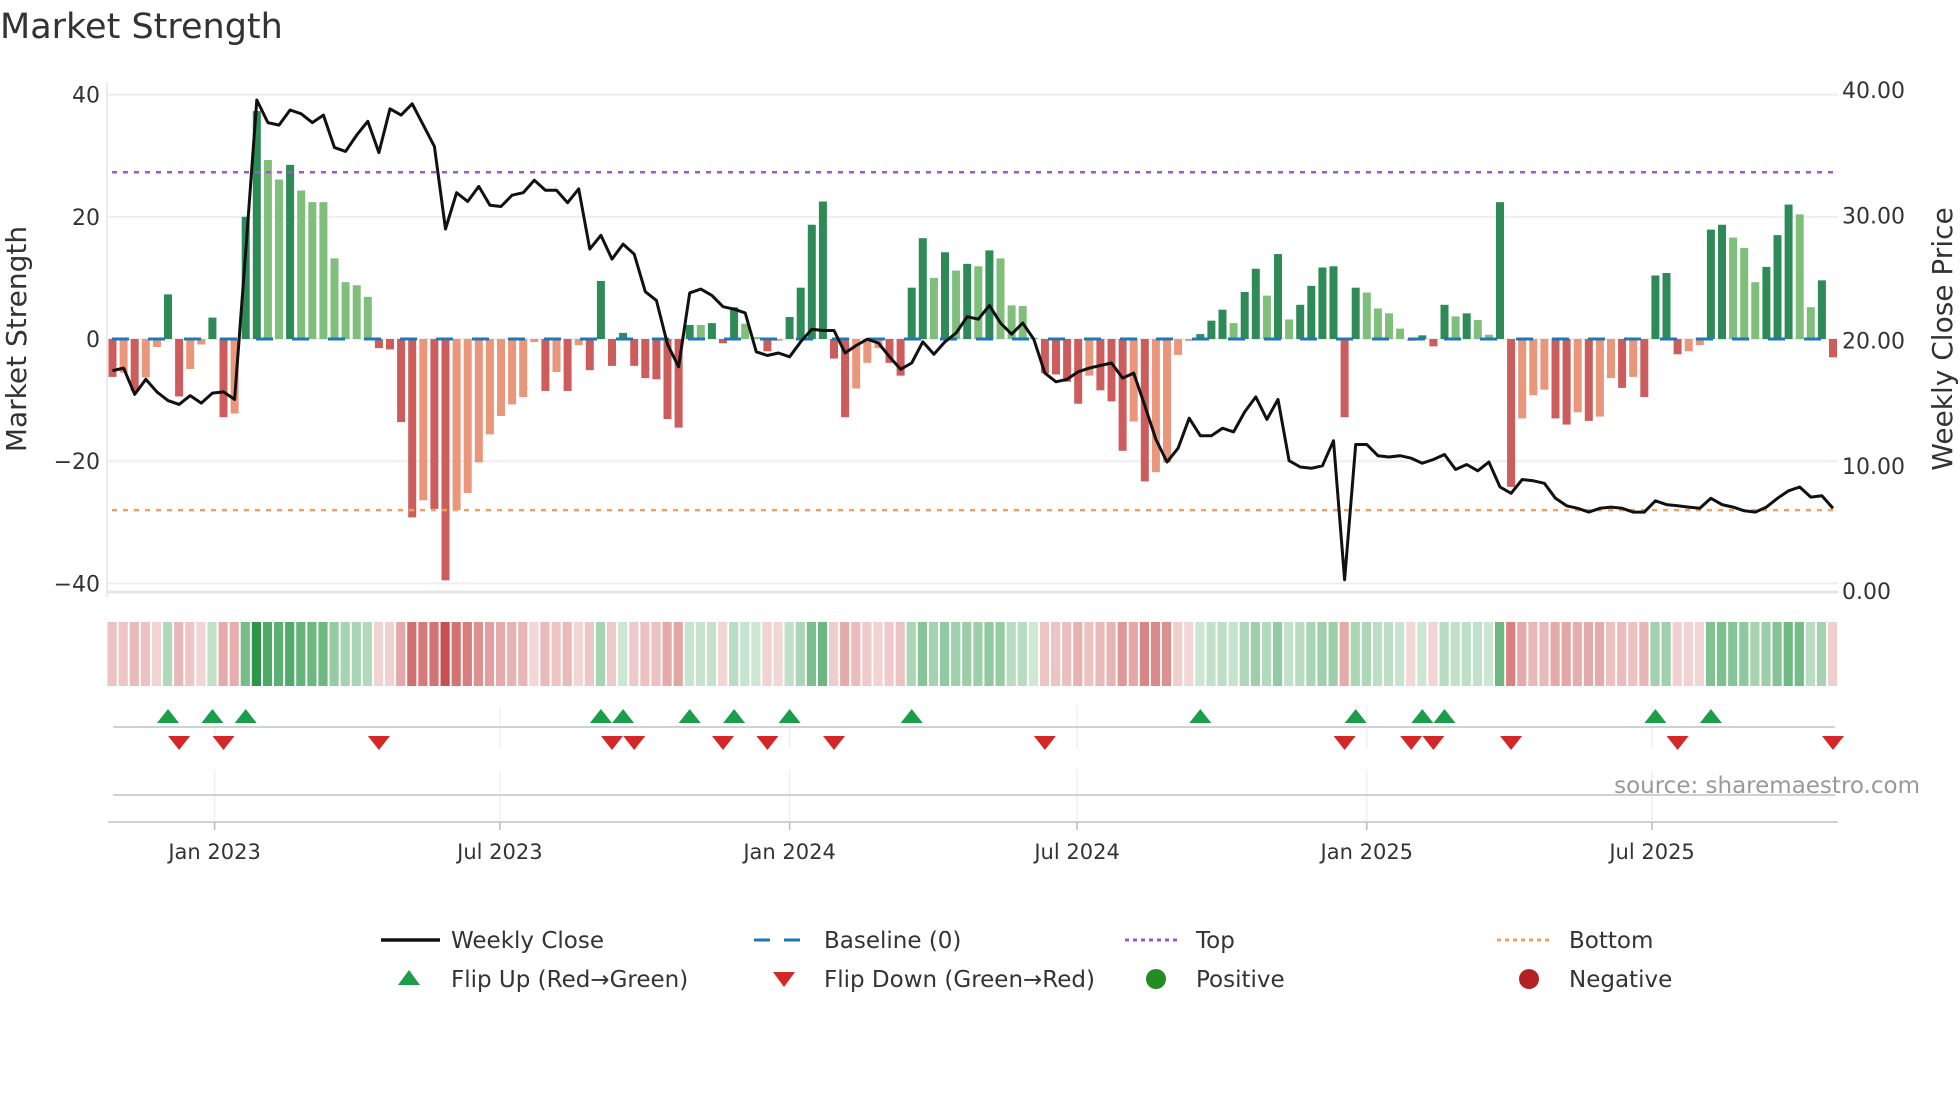 This screenshot has height=1102, width=1960. I want to click on legend-close-item: Weekly Close, so click(492, 941).